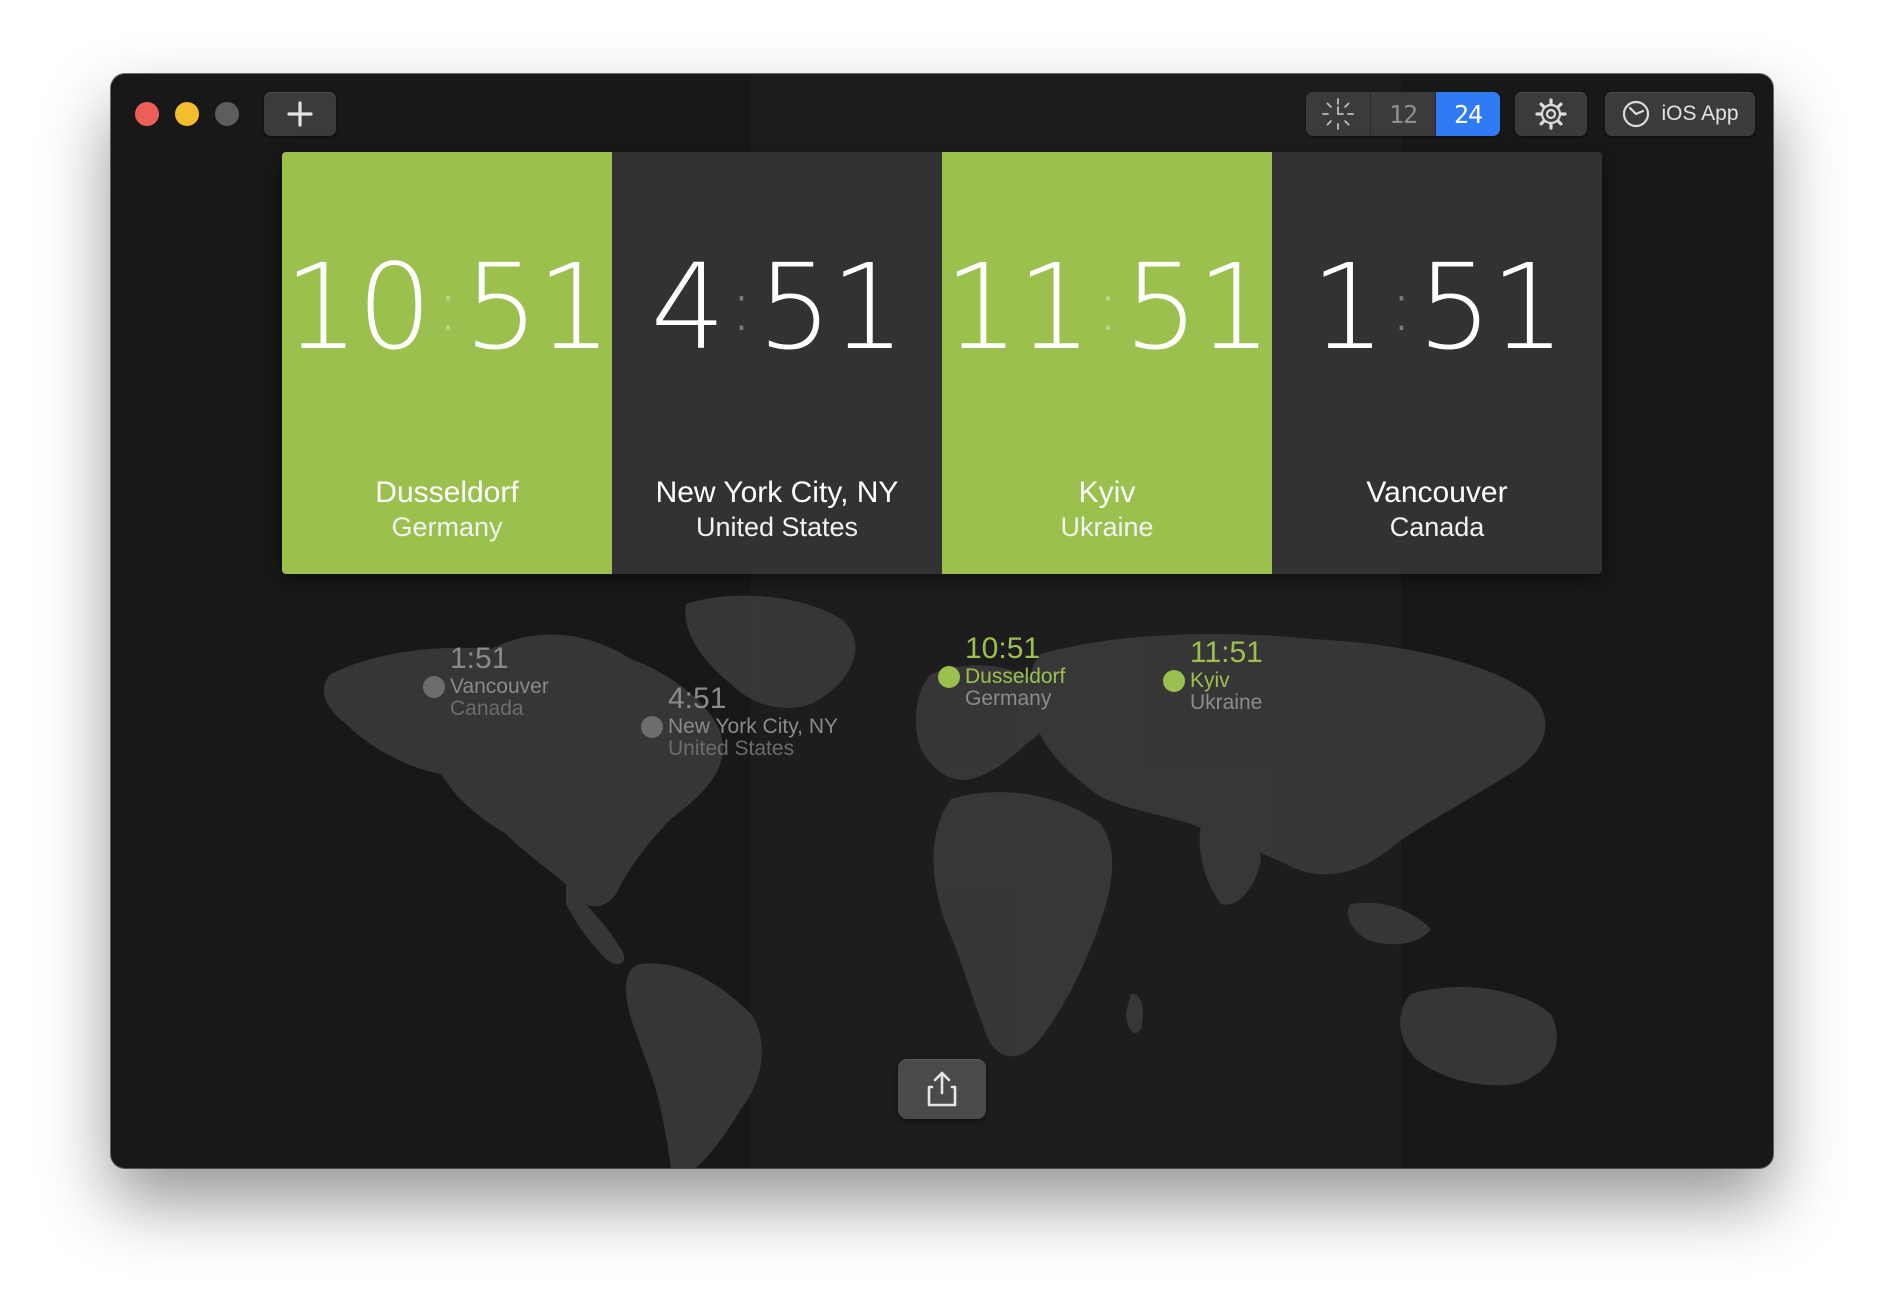 The image size is (1884, 1316). What do you see at coordinates (1108, 307) in the screenshot?
I see `clock-time: 11:51` at bounding box center [1108, 307].